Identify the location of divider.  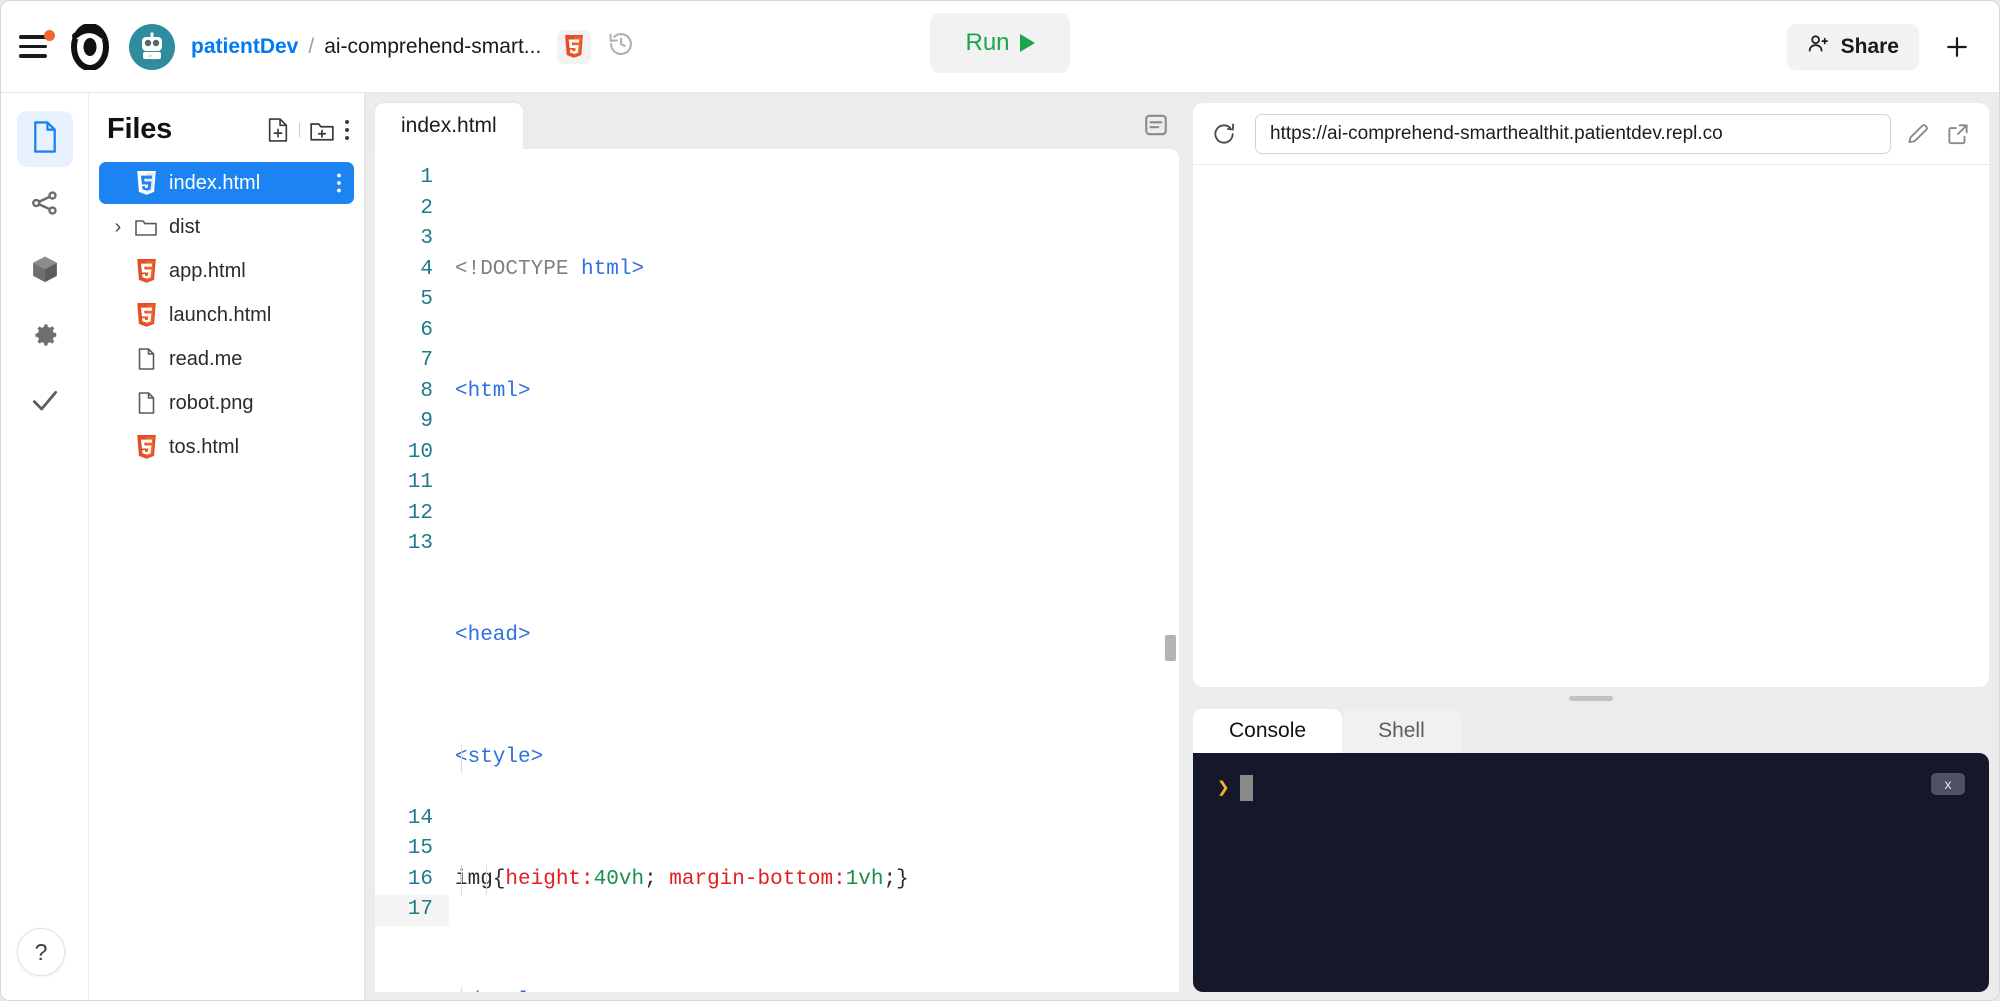
(299, 129).